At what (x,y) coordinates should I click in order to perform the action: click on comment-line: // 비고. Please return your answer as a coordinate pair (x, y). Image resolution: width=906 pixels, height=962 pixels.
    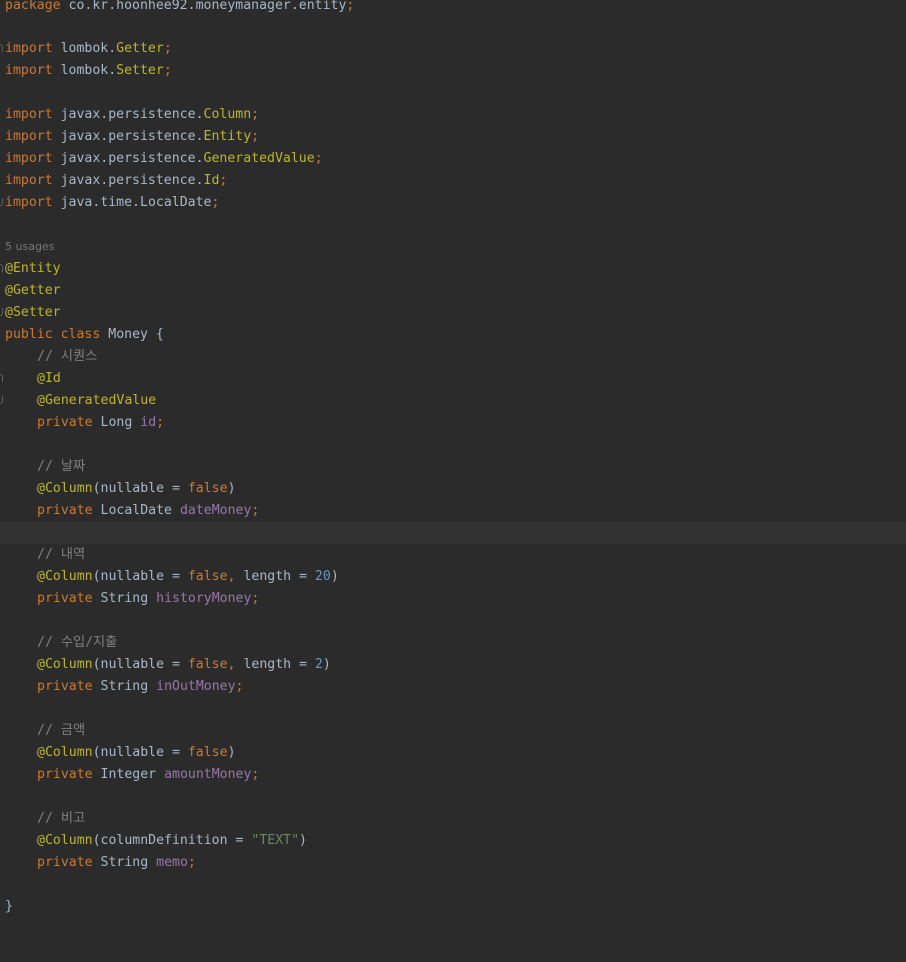
    Looking at the image, I should click on (453, 819).